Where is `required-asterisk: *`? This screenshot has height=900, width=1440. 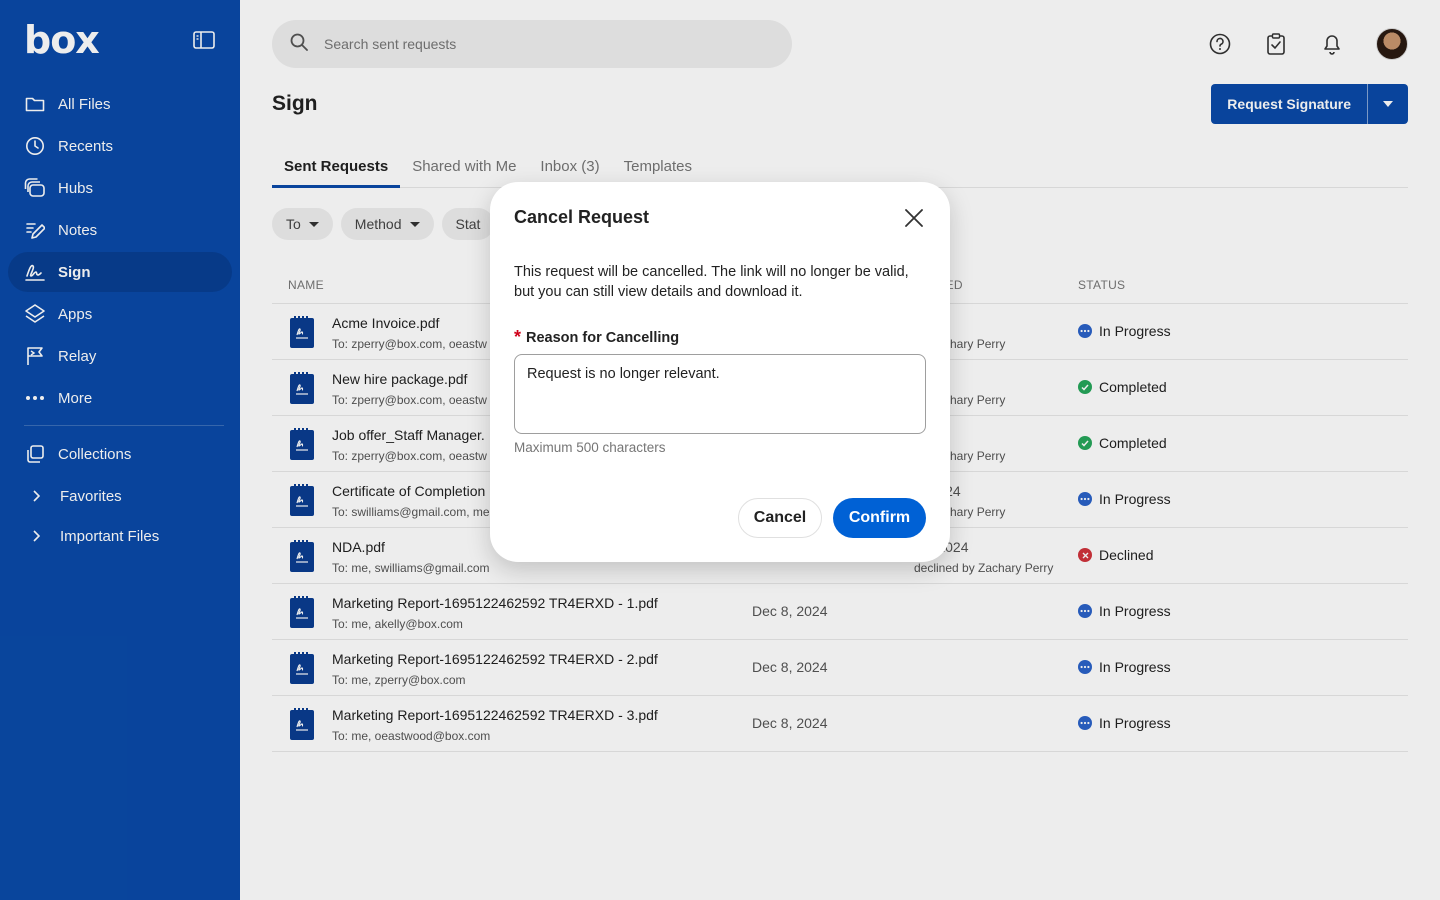 required-asterisk: * is located at coordinates (518, 337).